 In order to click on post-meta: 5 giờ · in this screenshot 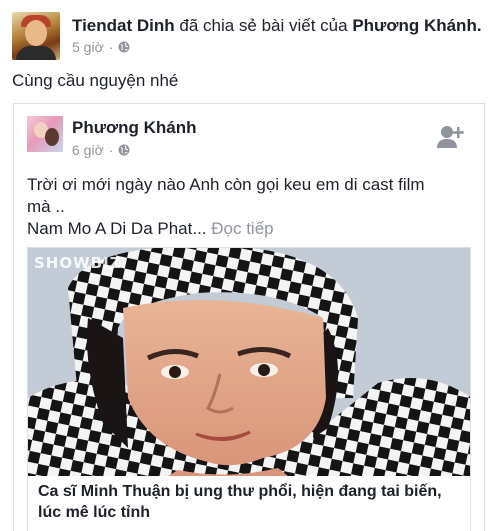, I will do `click(101, 47)`.